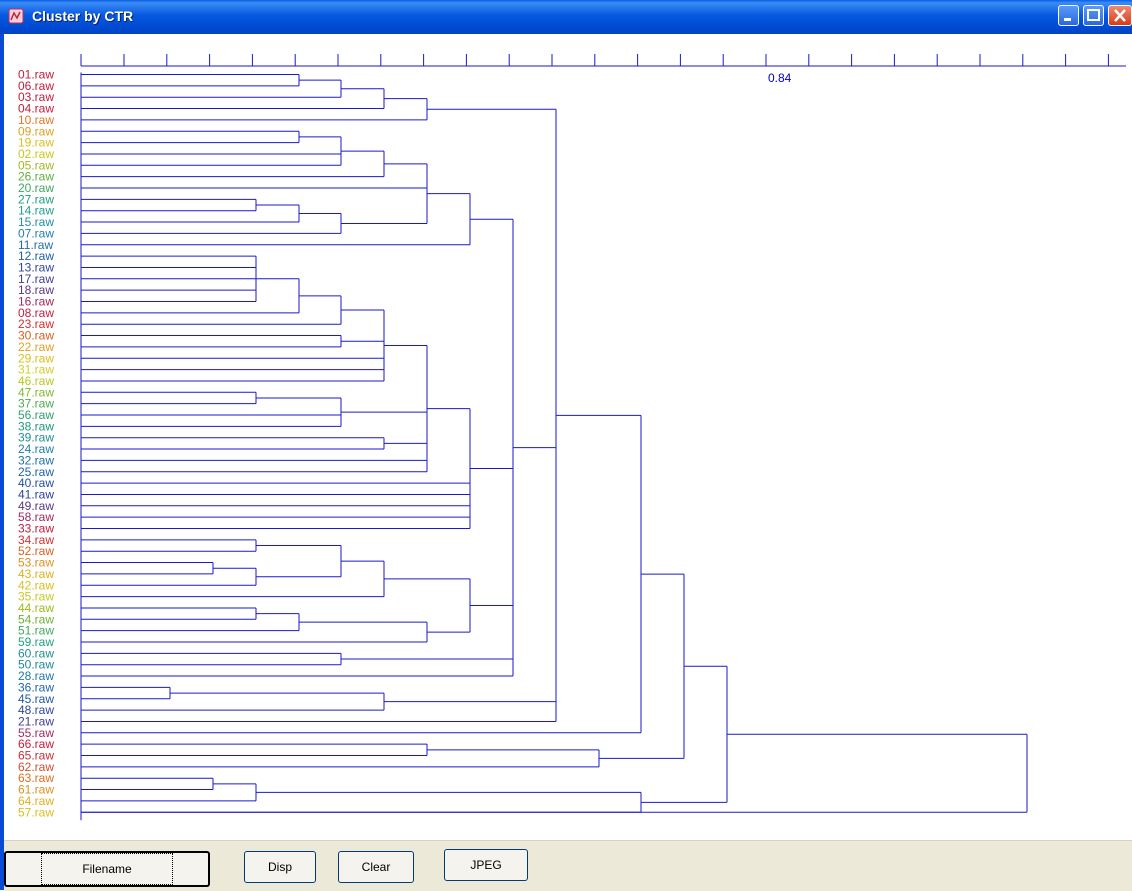 The width and height of the screenshot is (1132, 891). I want to click on button-bar: Filename Disp Clear JPEG, so click(568, 865).